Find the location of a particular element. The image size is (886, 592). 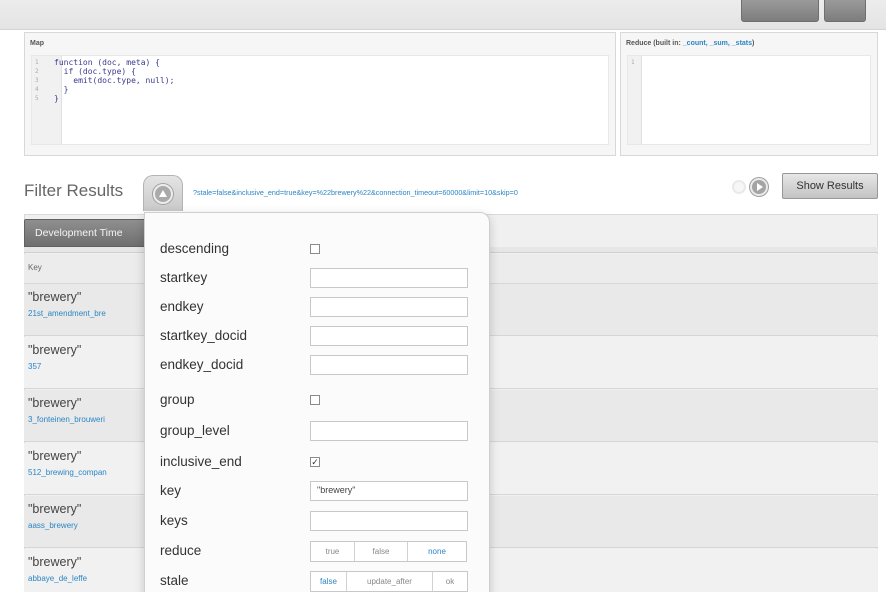

param-row-inclusive-end: inclusive_end ✓ is located at coordinates (318, 462).